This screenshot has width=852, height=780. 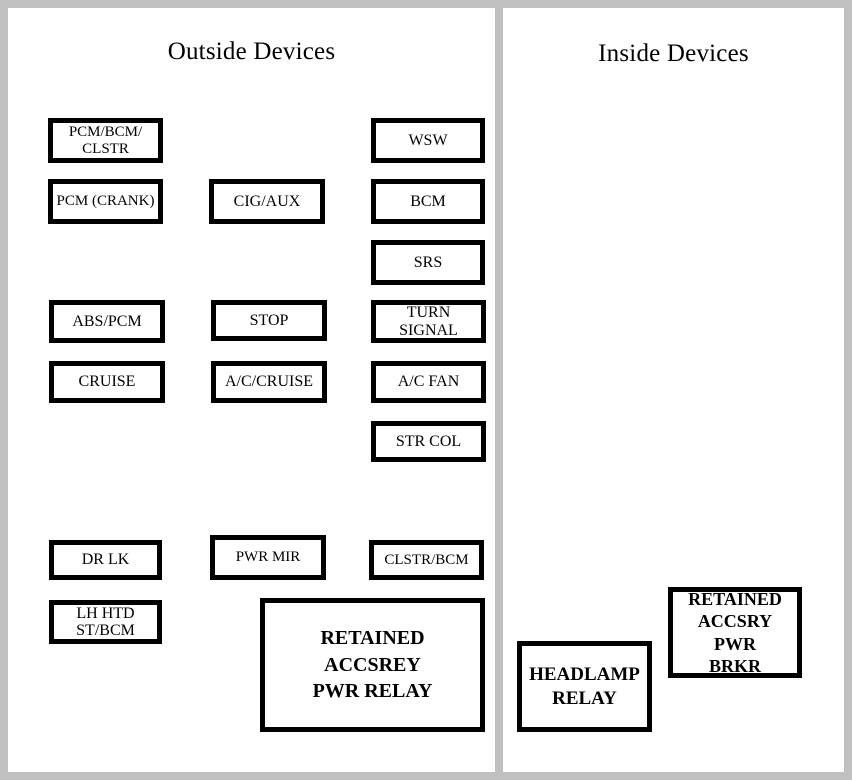 What do you see at coordinates (107, 382) in the screenshot?
I see `fuse-box-cruise: CRUISE` at bounding box center [107, 382].